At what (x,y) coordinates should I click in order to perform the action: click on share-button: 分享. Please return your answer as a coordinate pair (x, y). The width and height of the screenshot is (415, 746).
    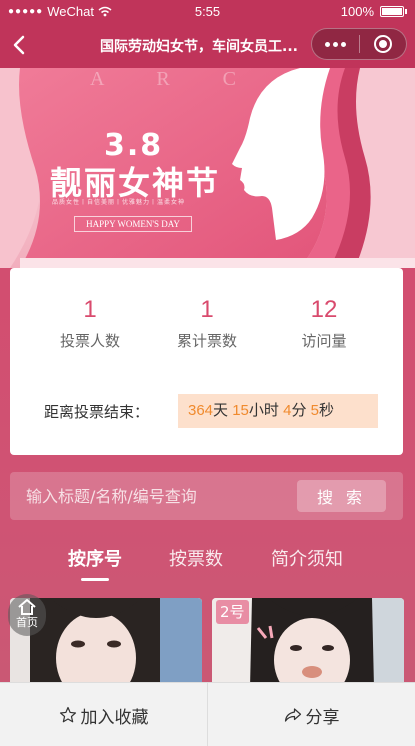
    Looking at the image, I should click on (311, 714).